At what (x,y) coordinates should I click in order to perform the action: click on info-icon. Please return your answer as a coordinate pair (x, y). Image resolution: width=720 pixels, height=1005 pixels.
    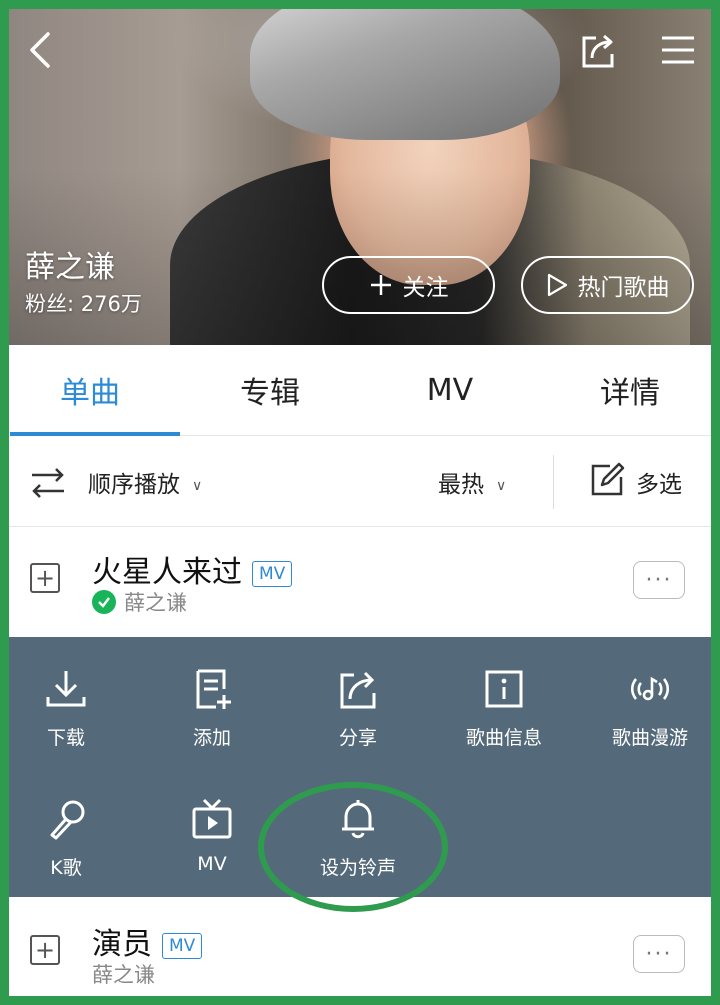
    Looking at the image, I should click on (504, 689).